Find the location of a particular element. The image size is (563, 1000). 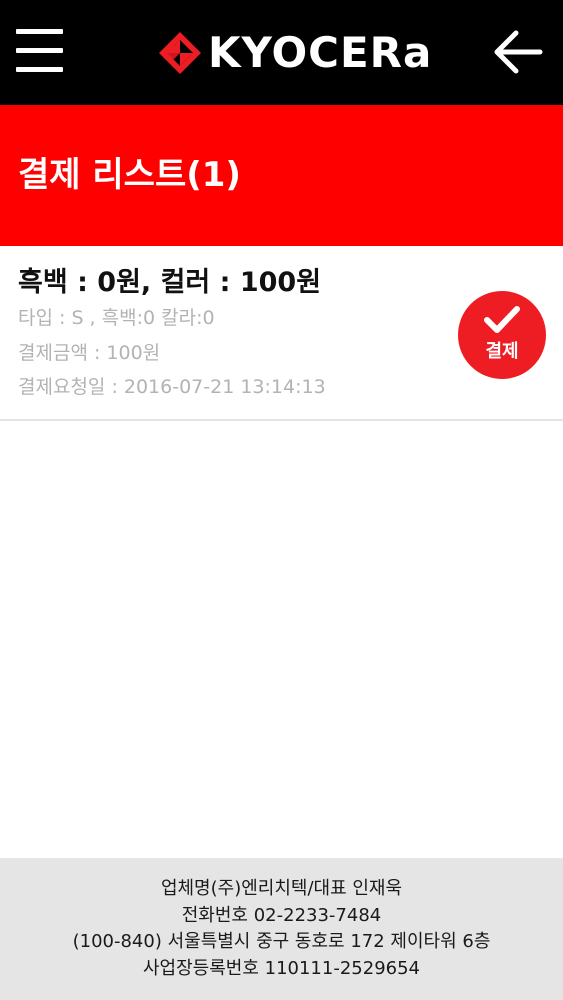

page-title: 결제 리스트(1) is located at coordinates (129, 175).